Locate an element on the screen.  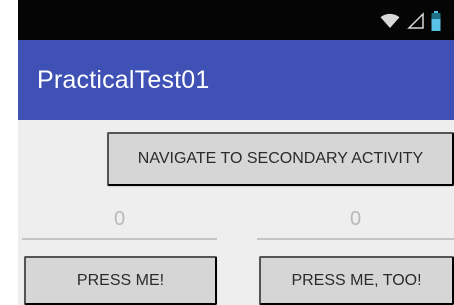
press-me-too-button: PRESS ME, TOO! is located at coordinates (356, 280).